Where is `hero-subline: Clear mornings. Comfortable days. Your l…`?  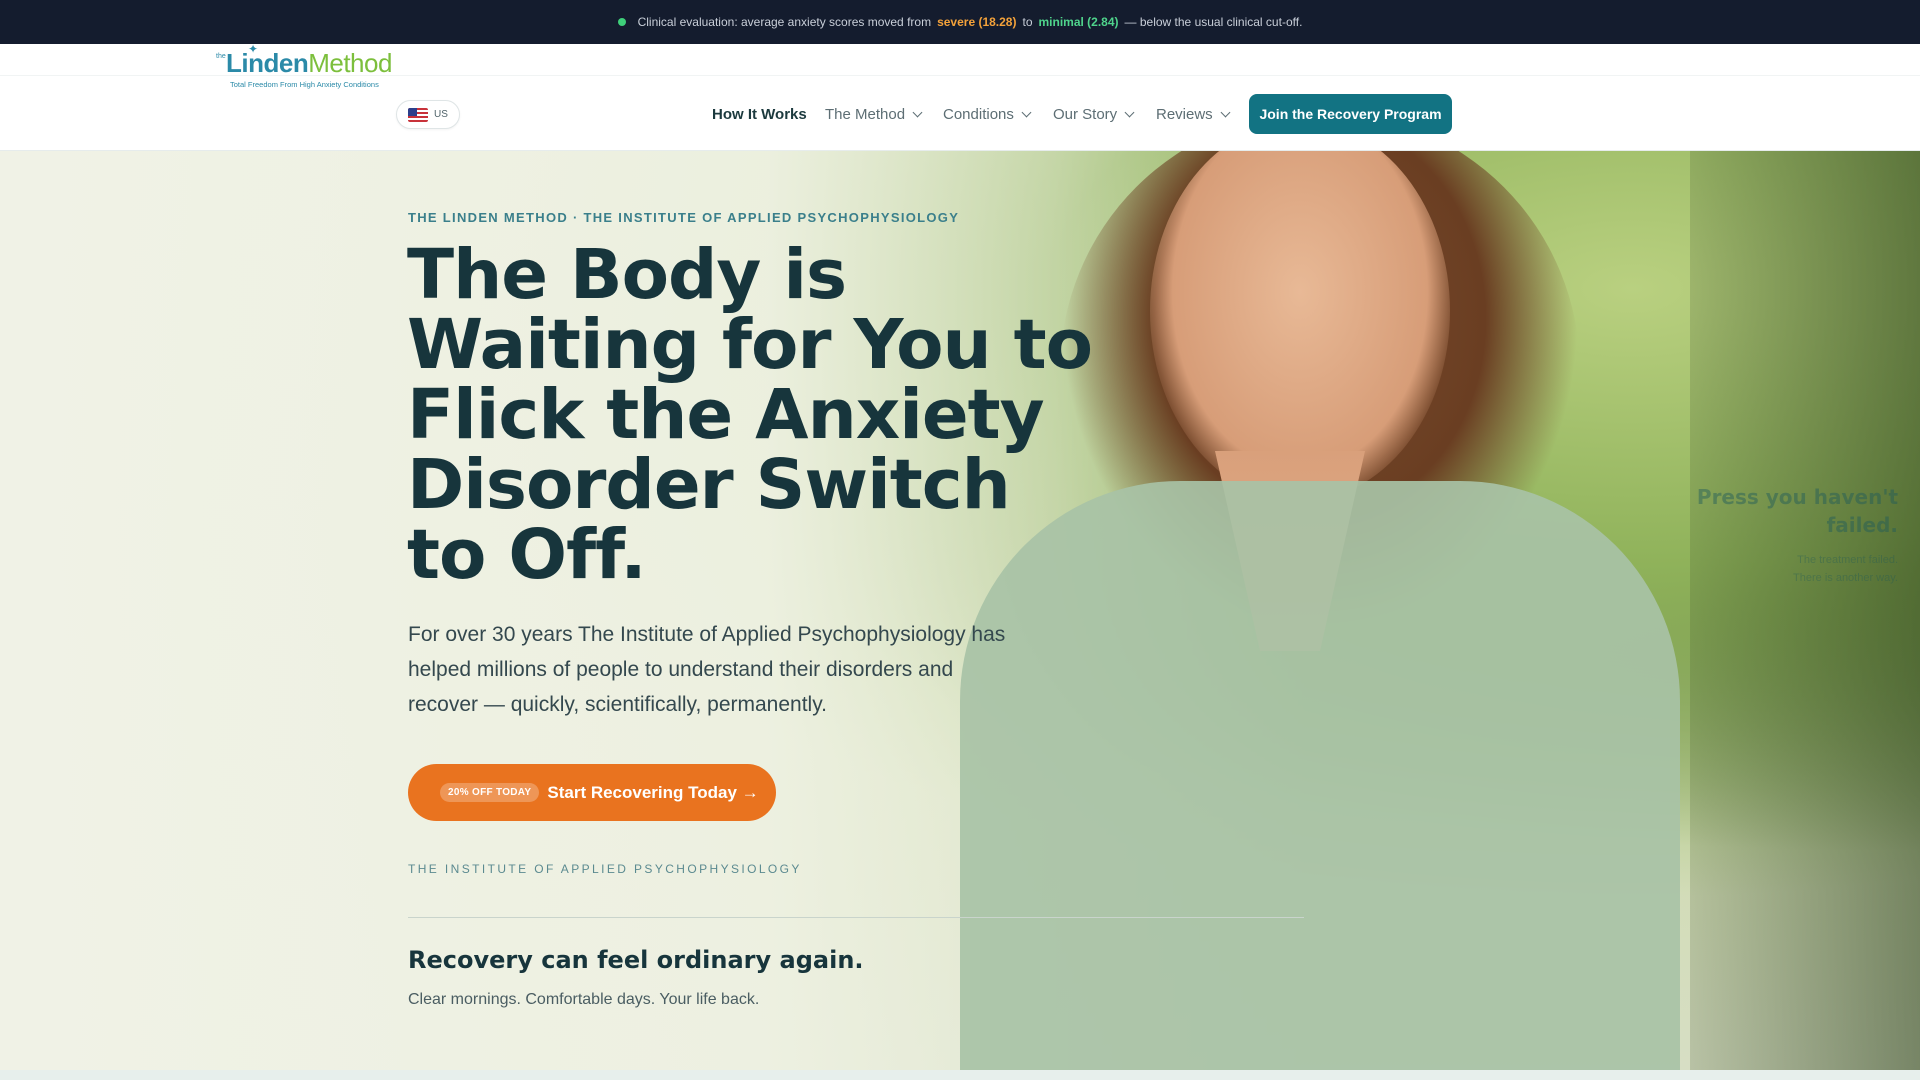 hero-subline: Clear mornings. Comfortable days. Your l… is located at coordinates (584, 999).